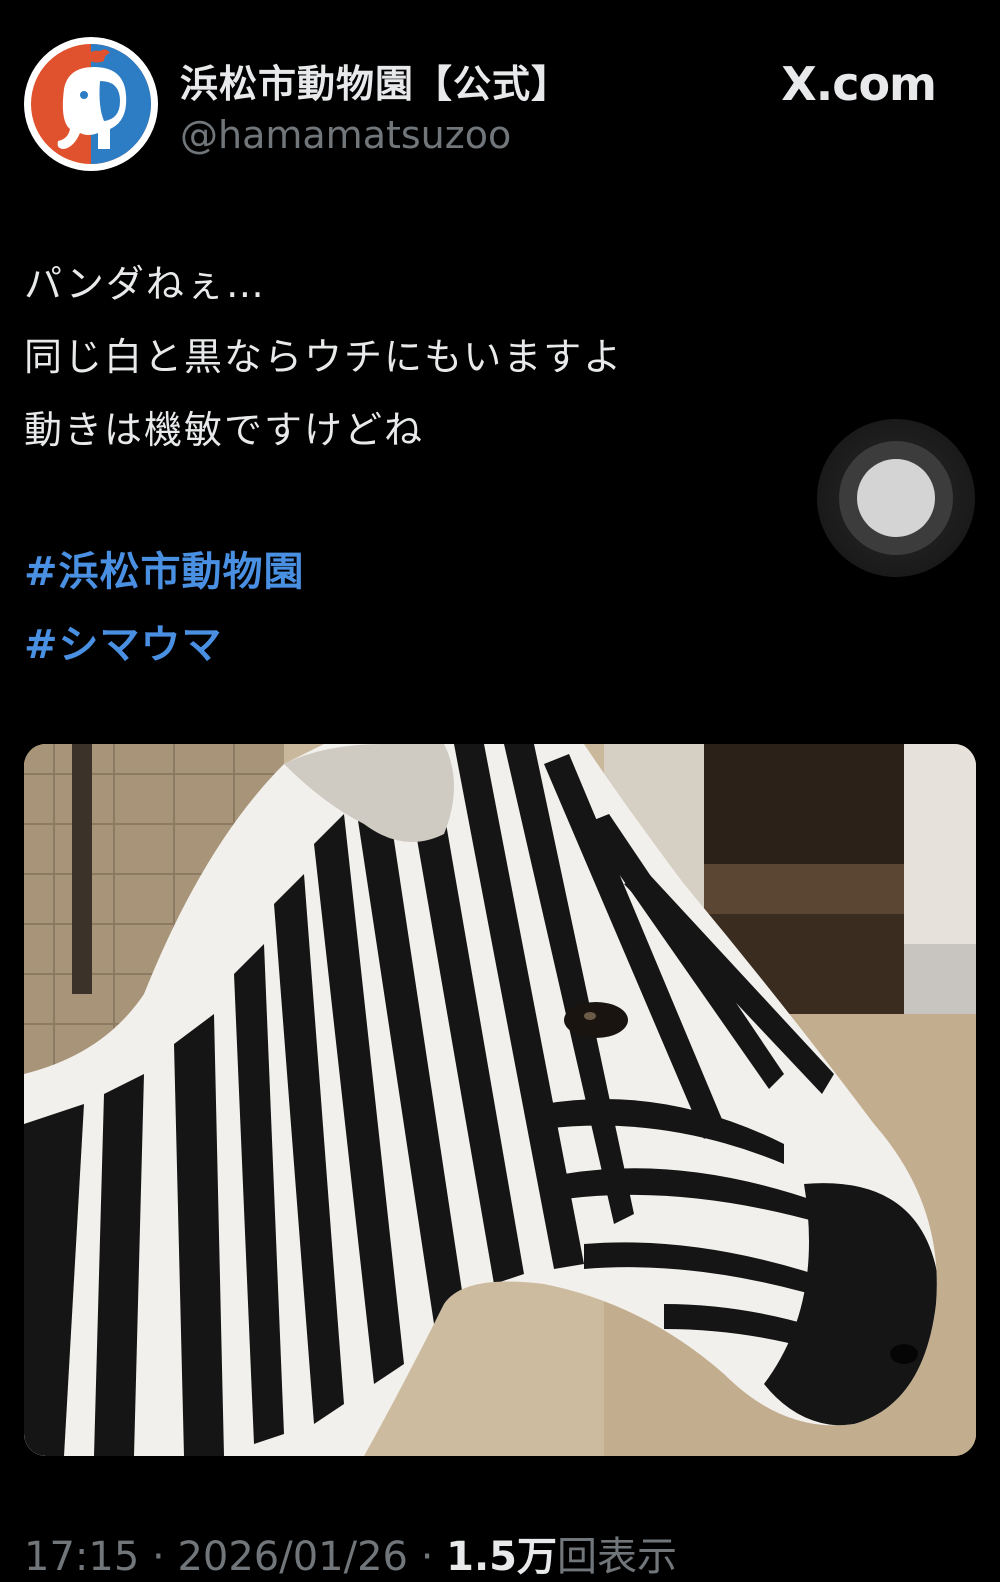 The width and height of the screenshot is (1000, 1582). Describe the element at coordinates (324, 357) in the screenshot. I see `post-line: 同じ白と黒ならウチにもいますよ` at that location.